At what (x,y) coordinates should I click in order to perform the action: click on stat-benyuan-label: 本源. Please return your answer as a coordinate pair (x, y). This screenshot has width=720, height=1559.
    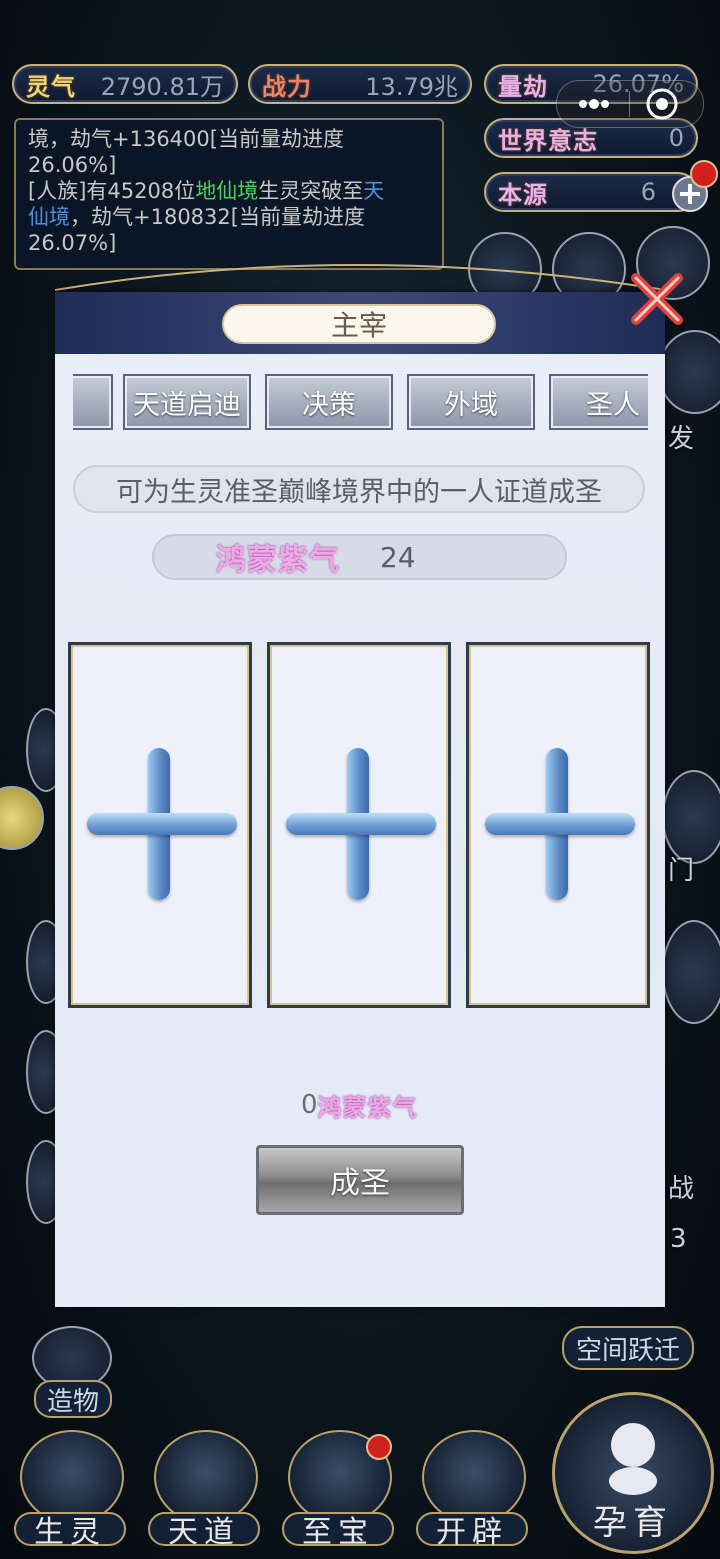
    Looking at the image, I should click on (523, 194).